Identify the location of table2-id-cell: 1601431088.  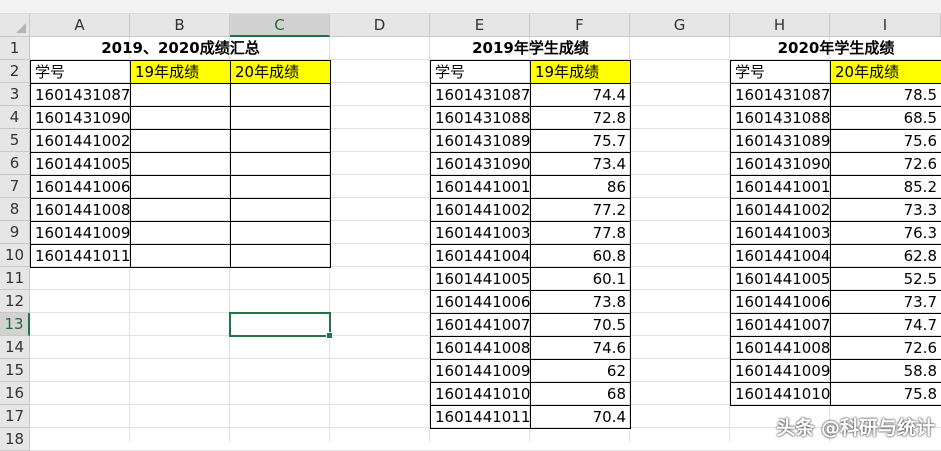
(480, 118).